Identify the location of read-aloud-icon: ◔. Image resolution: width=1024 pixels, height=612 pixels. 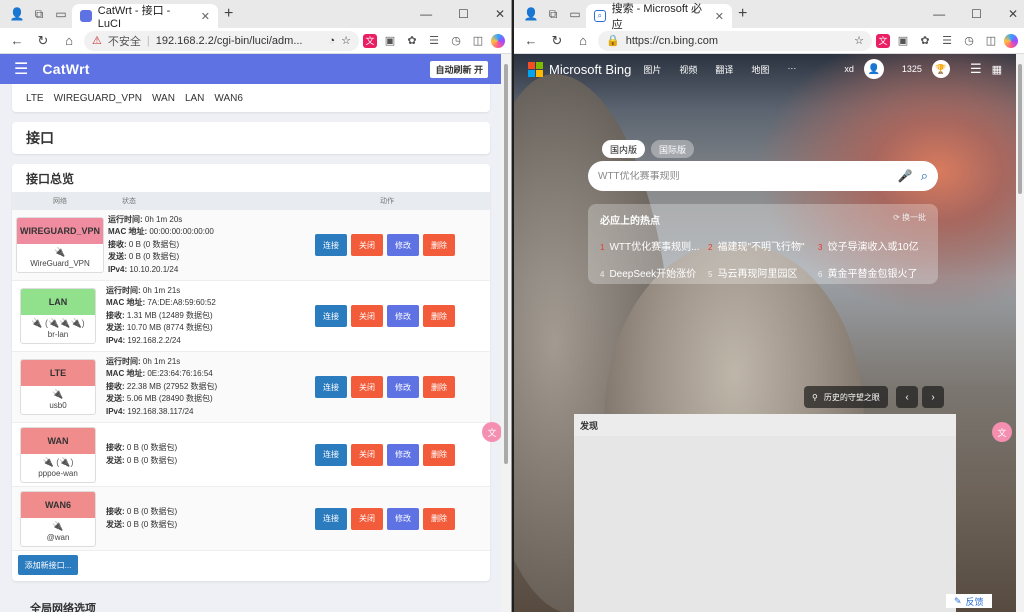
(331, 41).